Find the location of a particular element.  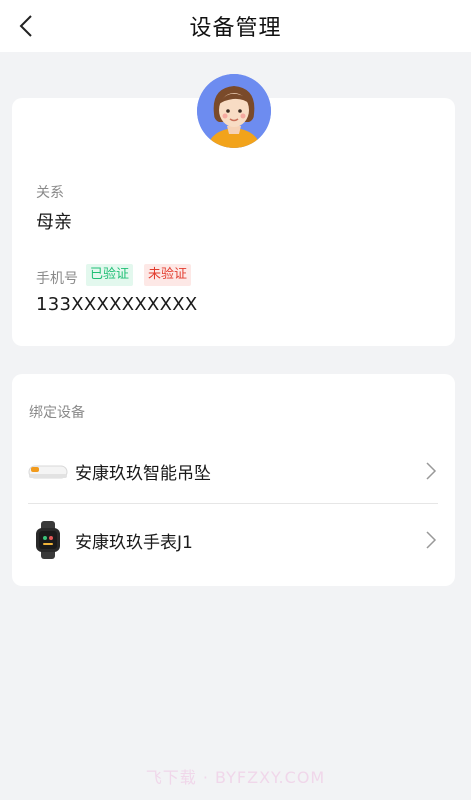

smartwatch-icon is located at coordinates (48, 540).